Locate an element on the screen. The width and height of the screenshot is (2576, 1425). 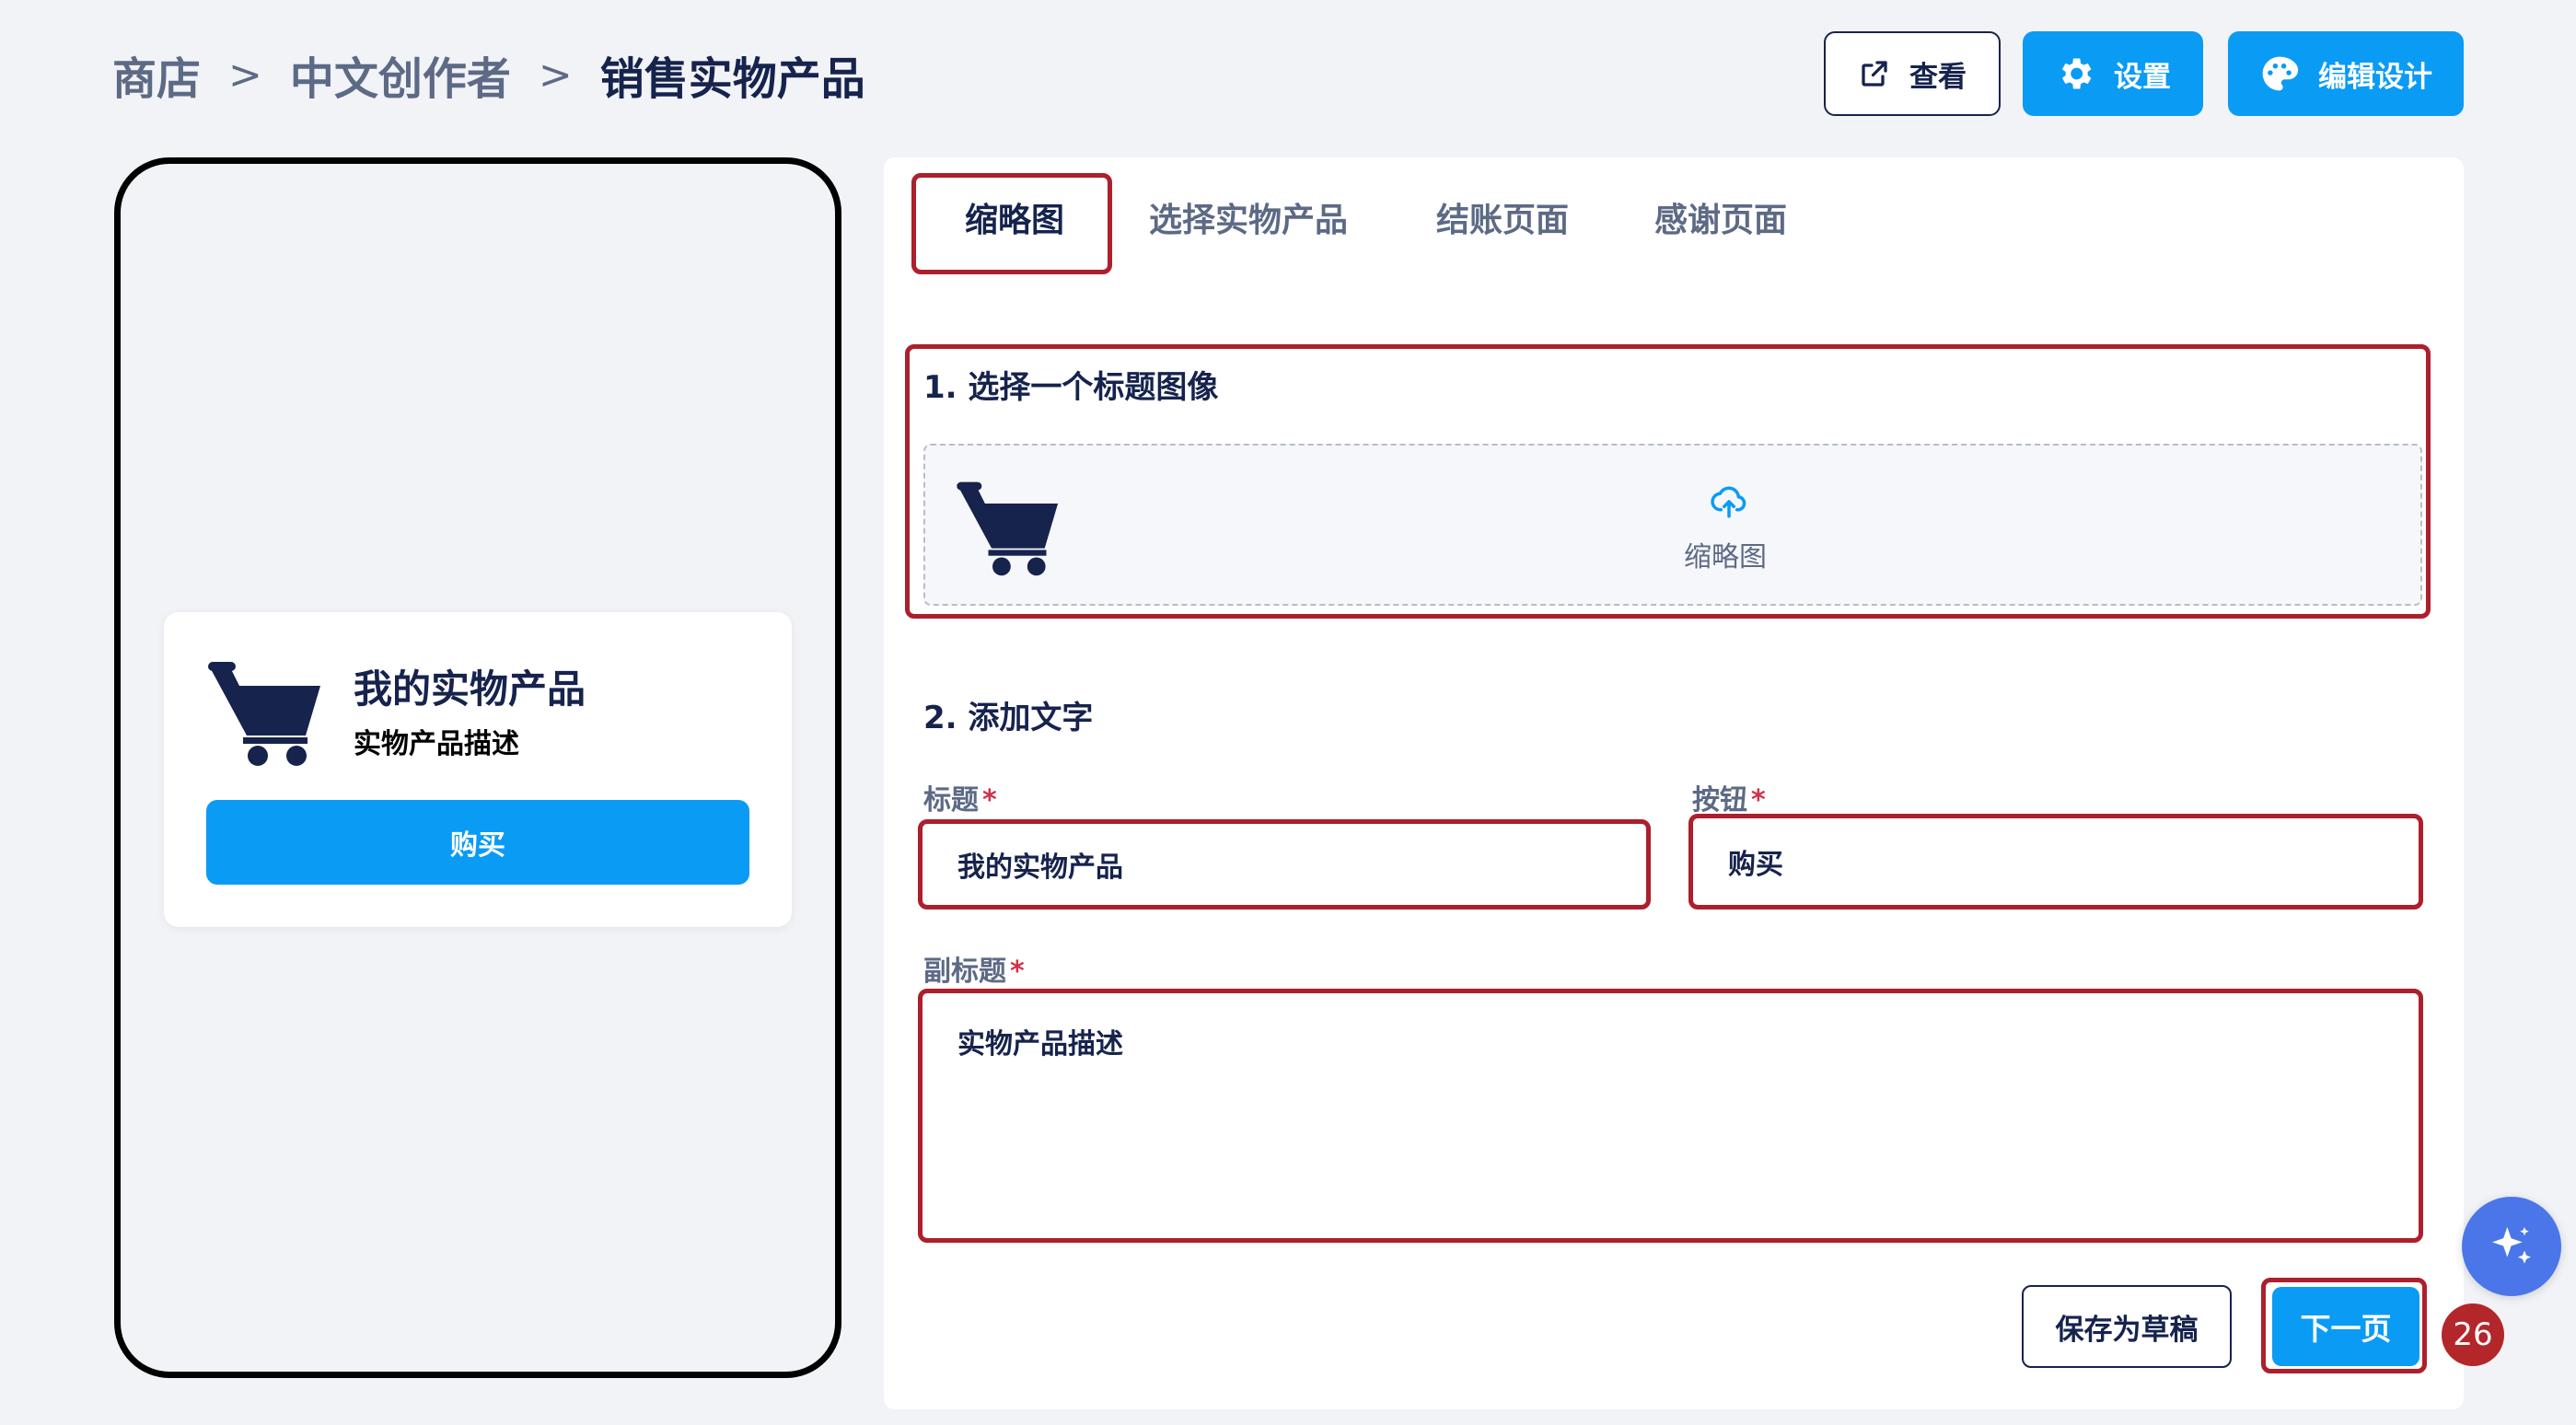
sparkle-icon is located at coordinates (2511, 1245).